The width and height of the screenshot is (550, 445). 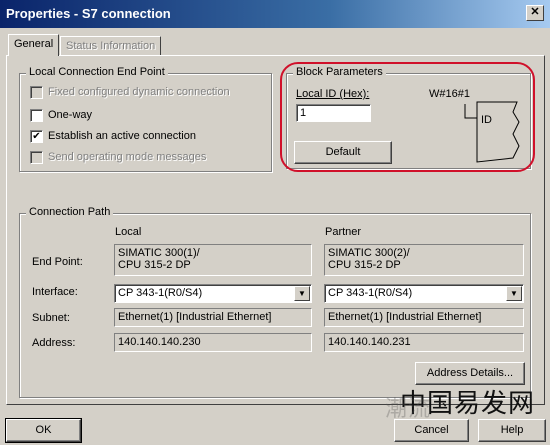 What do you see at coordinates (54, 343) in the screenshot?
I see `address-label: Address:` at bounding box center [54, 343].